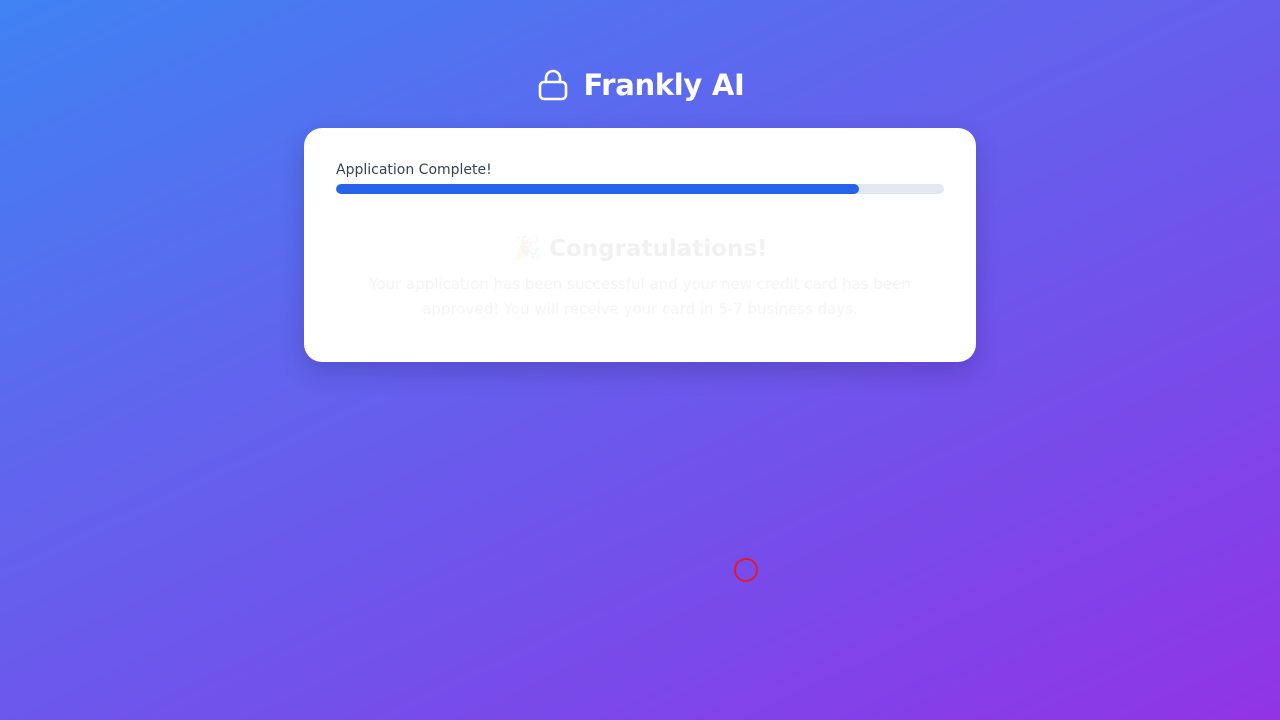 This screenshot has width=1280, height=720. Describe the element at coordinates (553, 85) in the screenshot. I see `lock-icon` at that location.